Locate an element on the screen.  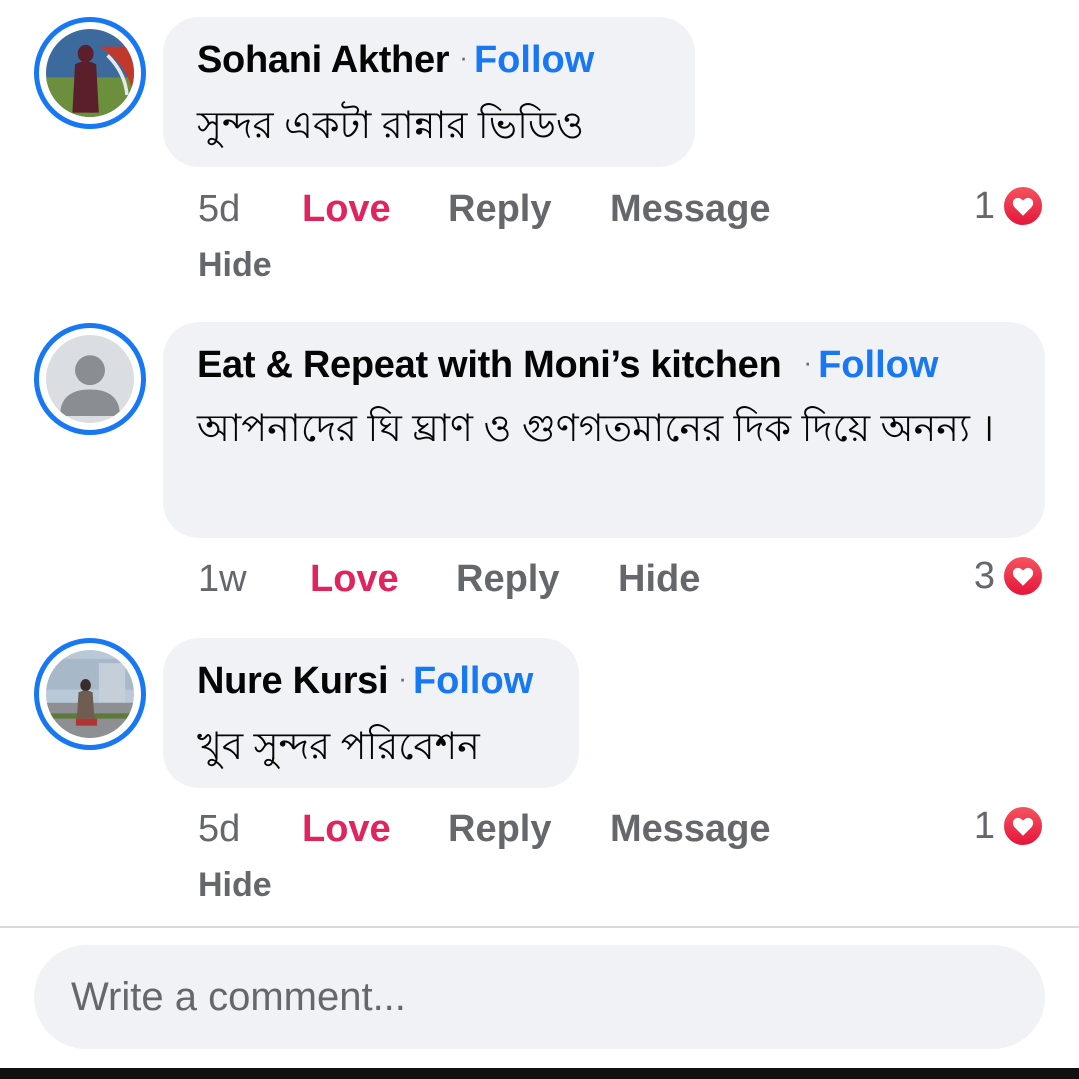
author-line: Sohani Akther · Follow is located at coordinates (395, 60).